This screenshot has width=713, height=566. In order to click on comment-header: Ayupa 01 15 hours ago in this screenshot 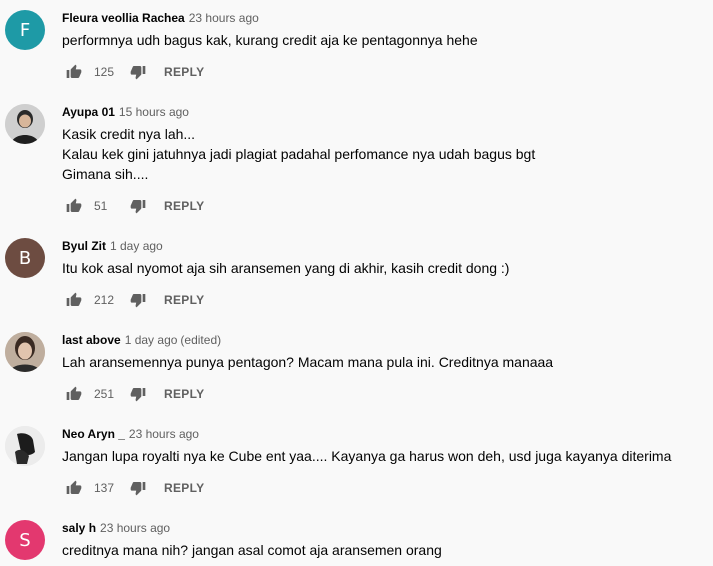, I will do `click(387, 112)`.